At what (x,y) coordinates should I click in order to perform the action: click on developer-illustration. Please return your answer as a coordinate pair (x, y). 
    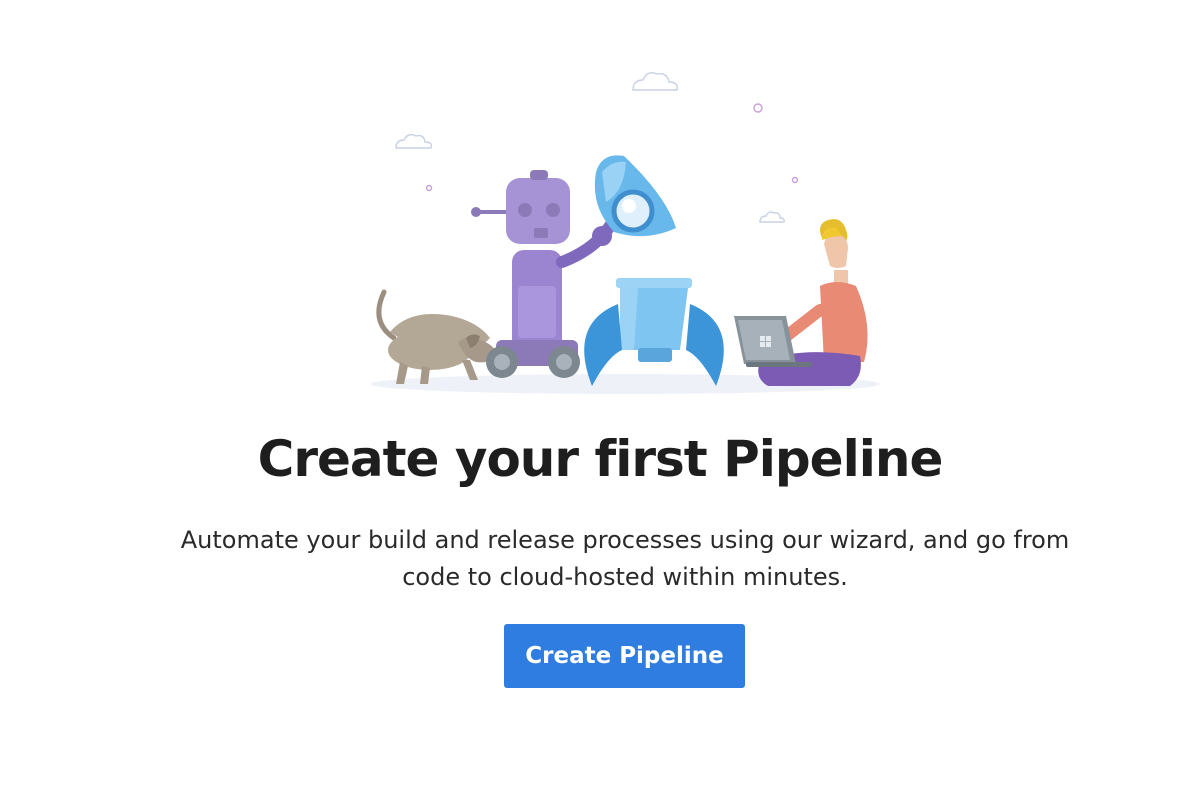
    Looking at the image, I should click on (801, 302).